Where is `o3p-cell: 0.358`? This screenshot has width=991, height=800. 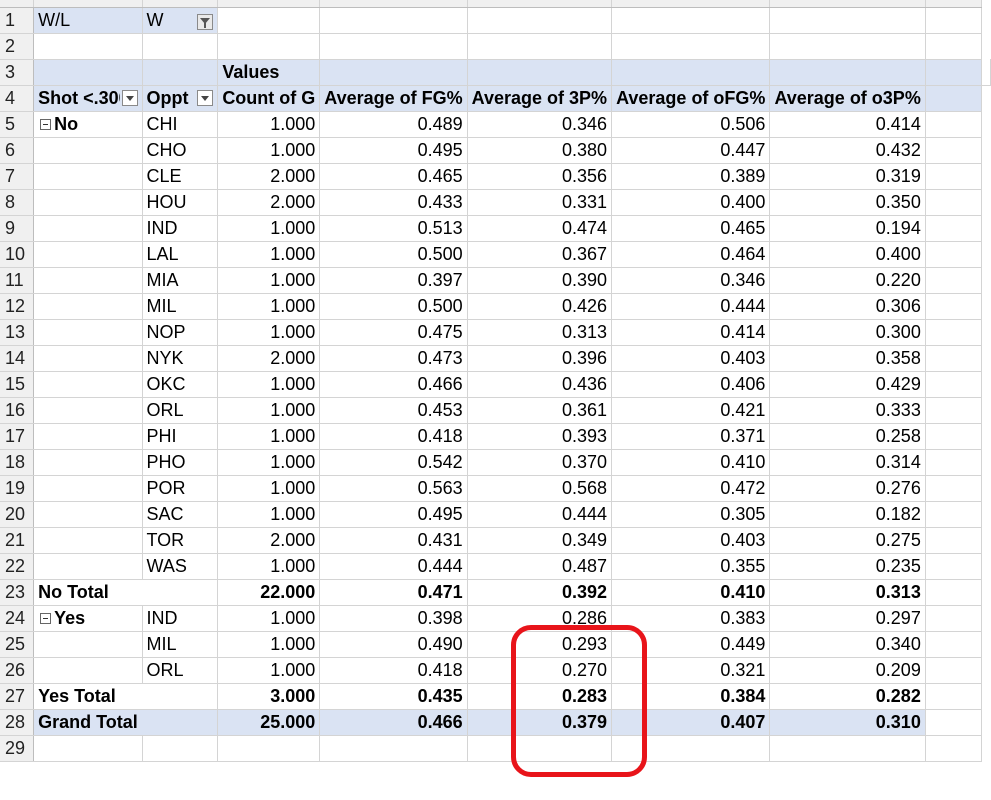 o3p-cell: 0.358 is located at coordinates (847, 358).